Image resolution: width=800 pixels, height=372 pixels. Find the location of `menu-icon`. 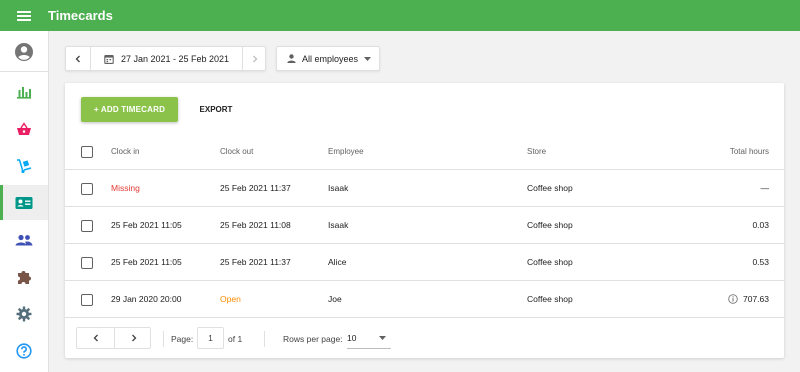

menu-icon is located at coordinates (24, 15).